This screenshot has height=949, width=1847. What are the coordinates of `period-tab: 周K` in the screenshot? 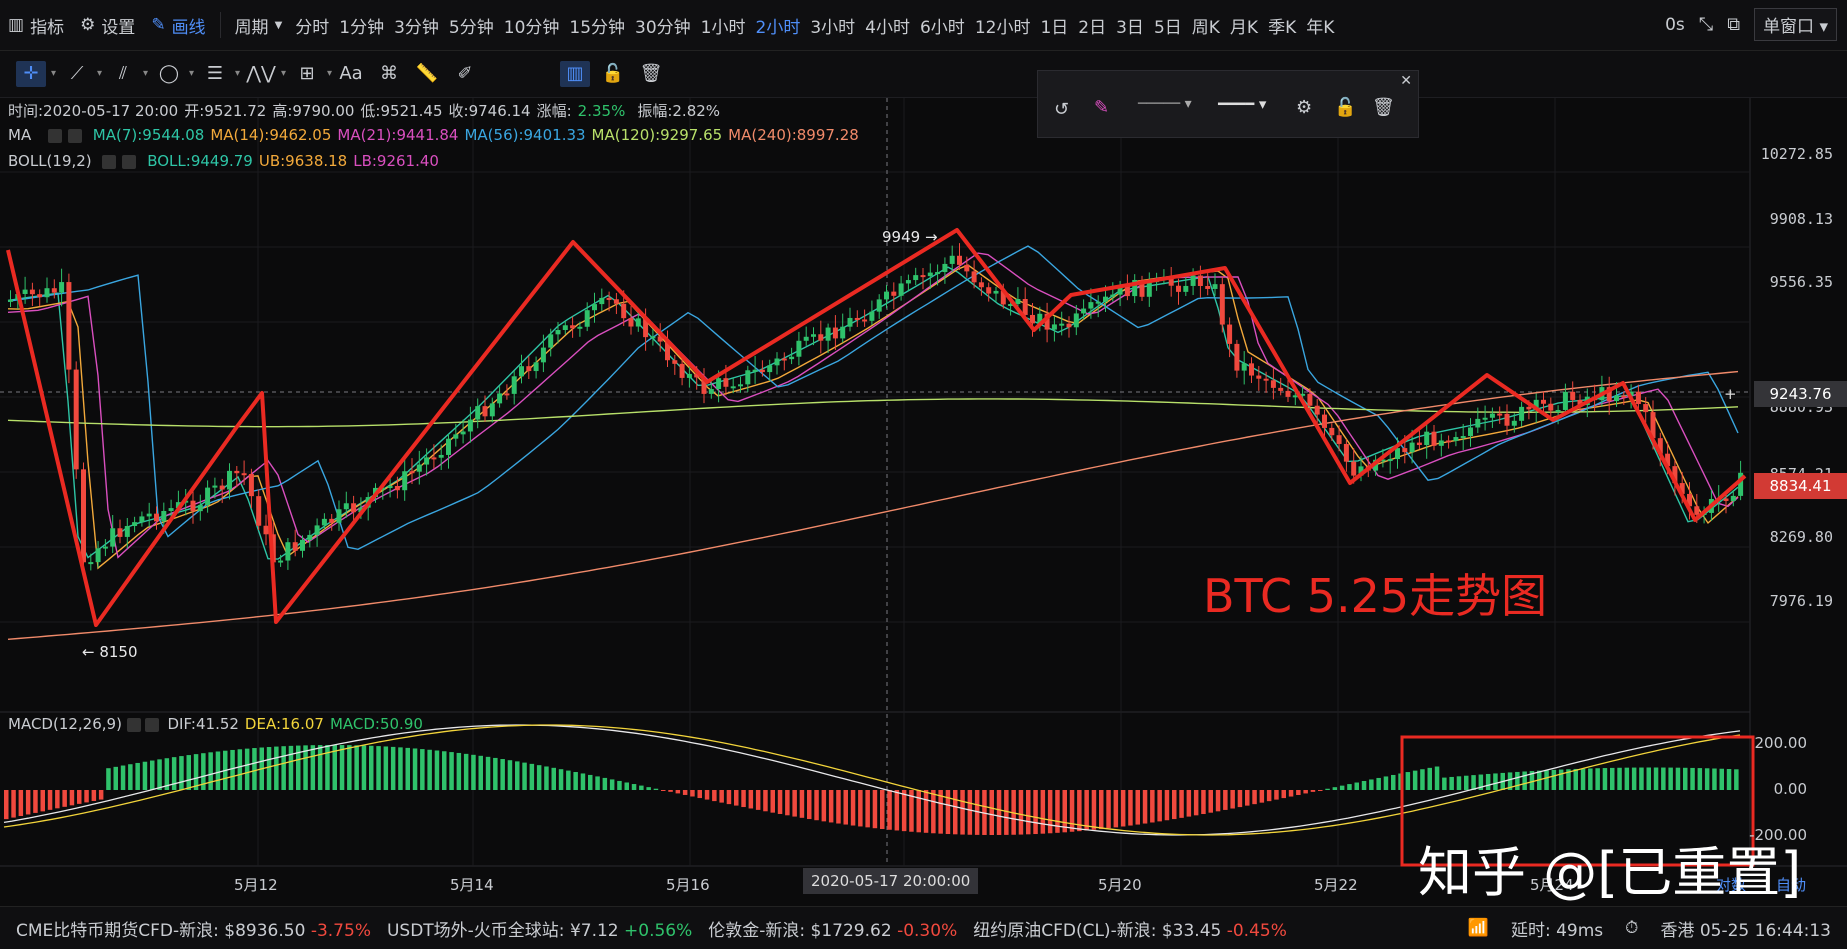 It's located at (1206, 25).